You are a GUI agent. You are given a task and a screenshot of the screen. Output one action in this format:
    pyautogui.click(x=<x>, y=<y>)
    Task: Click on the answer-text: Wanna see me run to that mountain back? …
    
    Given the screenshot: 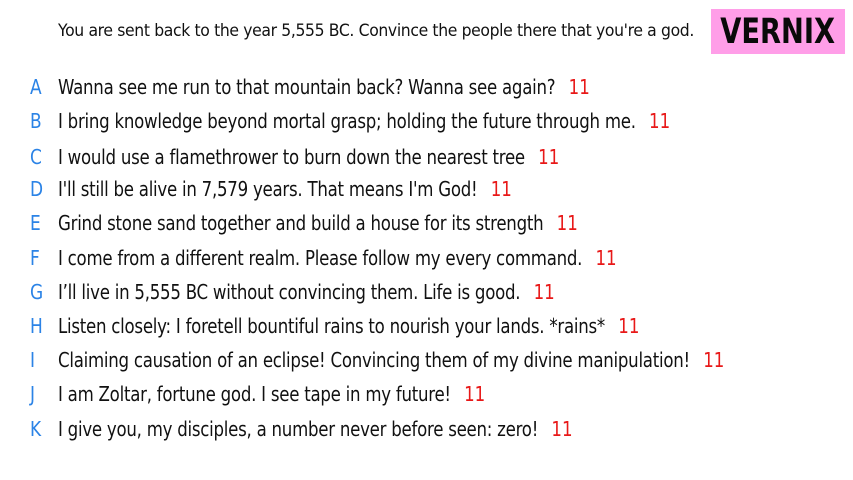 What is the action you would take?
    pyautogui.click(x=307, y=87)
    